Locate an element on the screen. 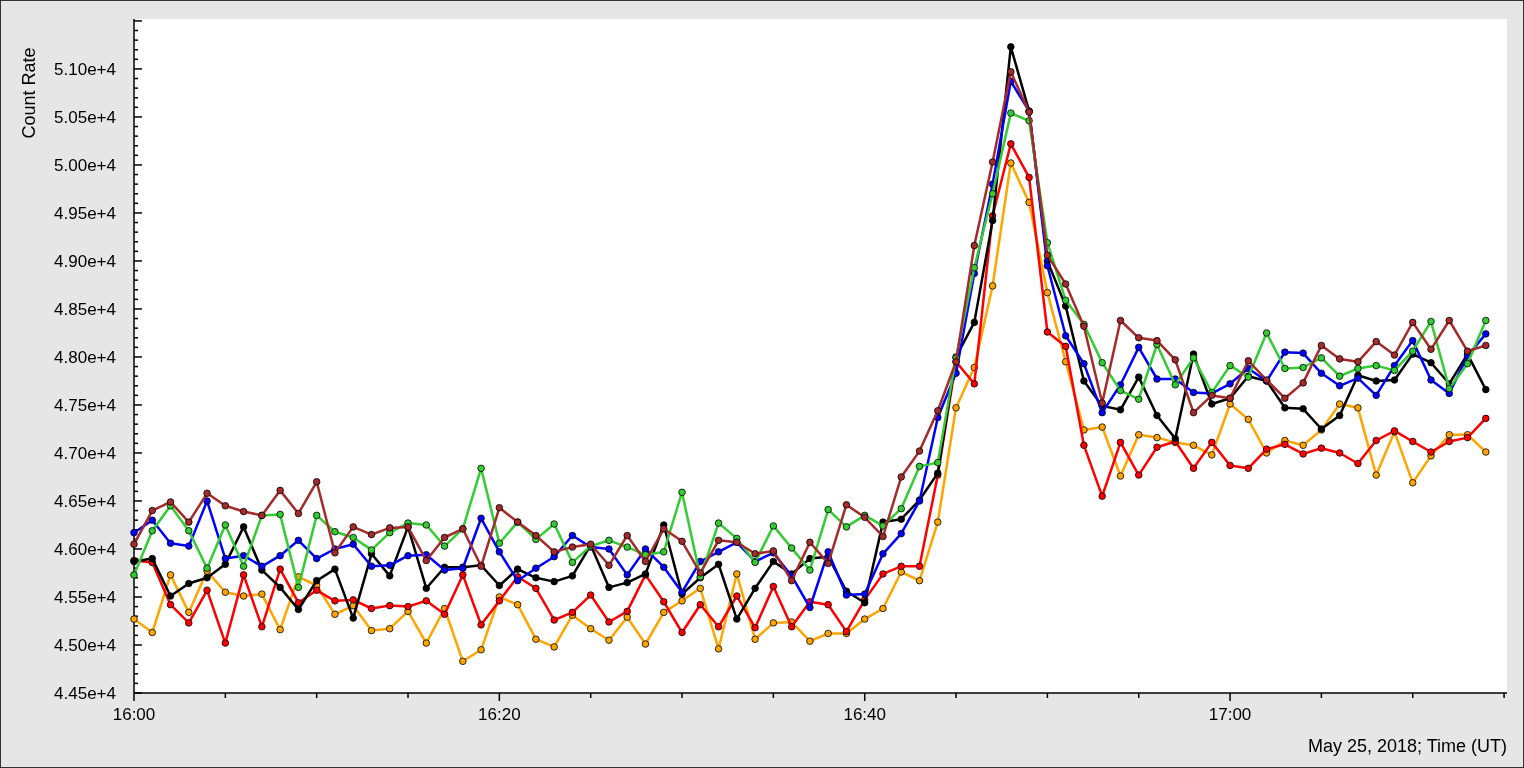 This screenshot has width=1524, height=768. y-tick-label: 4.75e+4 is located at coordinates (85, 405).